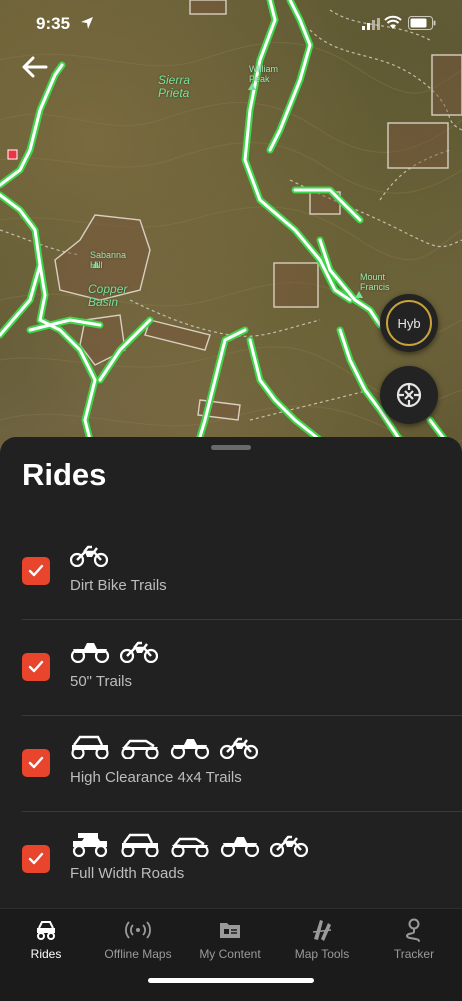 This screenshot has height=1001, width=462. What do you see at coordinates (414, 954) in the screenshot?
I see `tab-label: Tracker` at bounding box center [414, 954].